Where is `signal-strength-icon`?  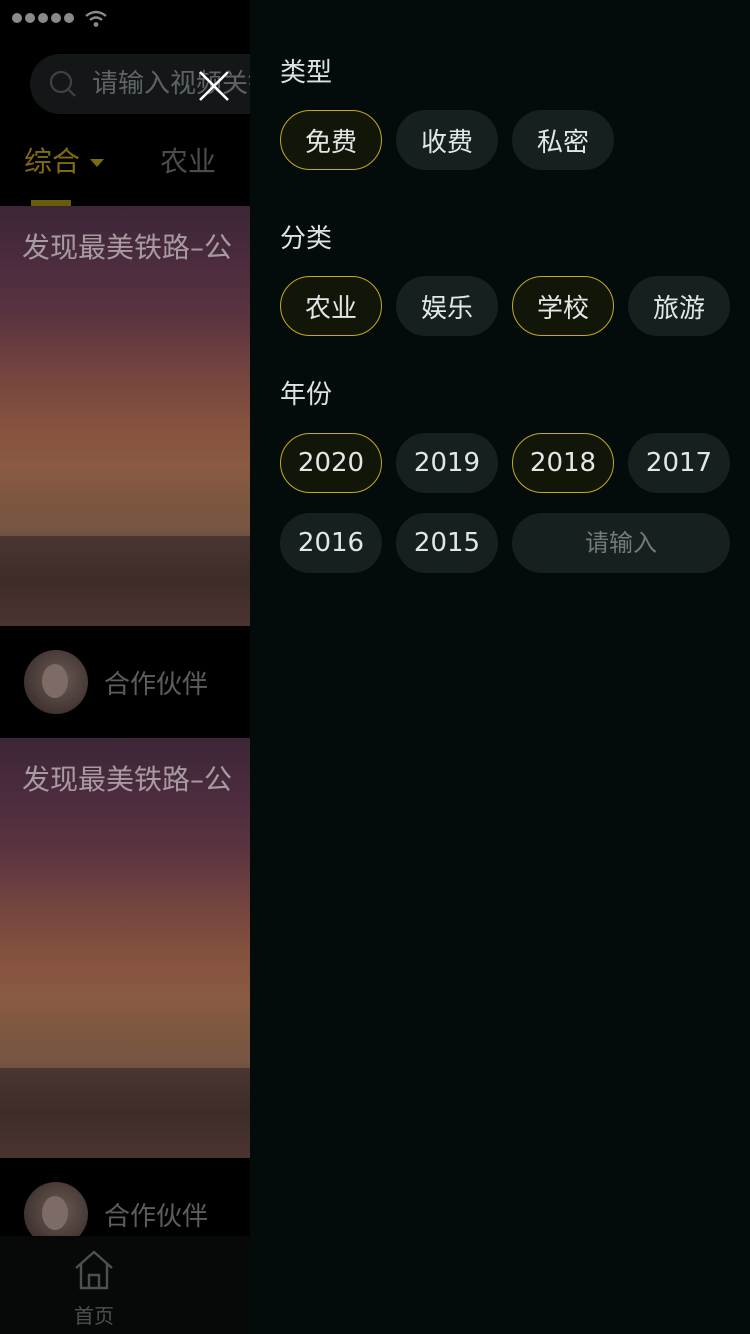
signal-strength-icon is located at coordinates (43, 18).